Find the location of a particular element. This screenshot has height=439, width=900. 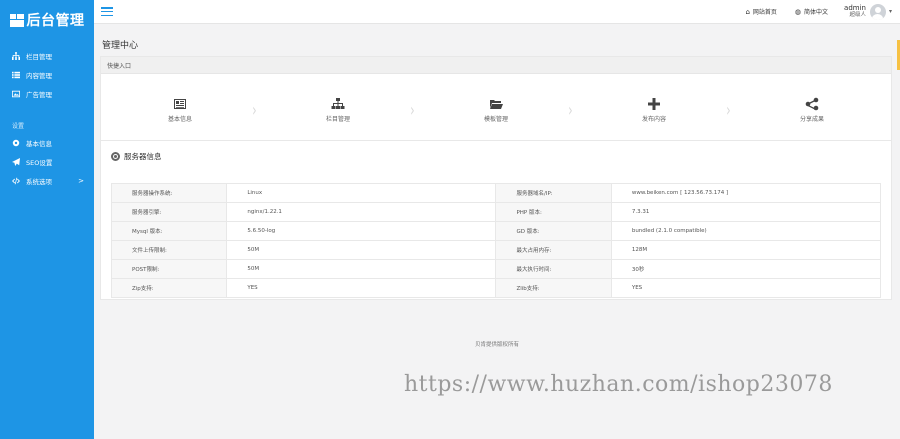

footer-copyright: 贝肯提供版权所有 is located at coordinates (496, 345).